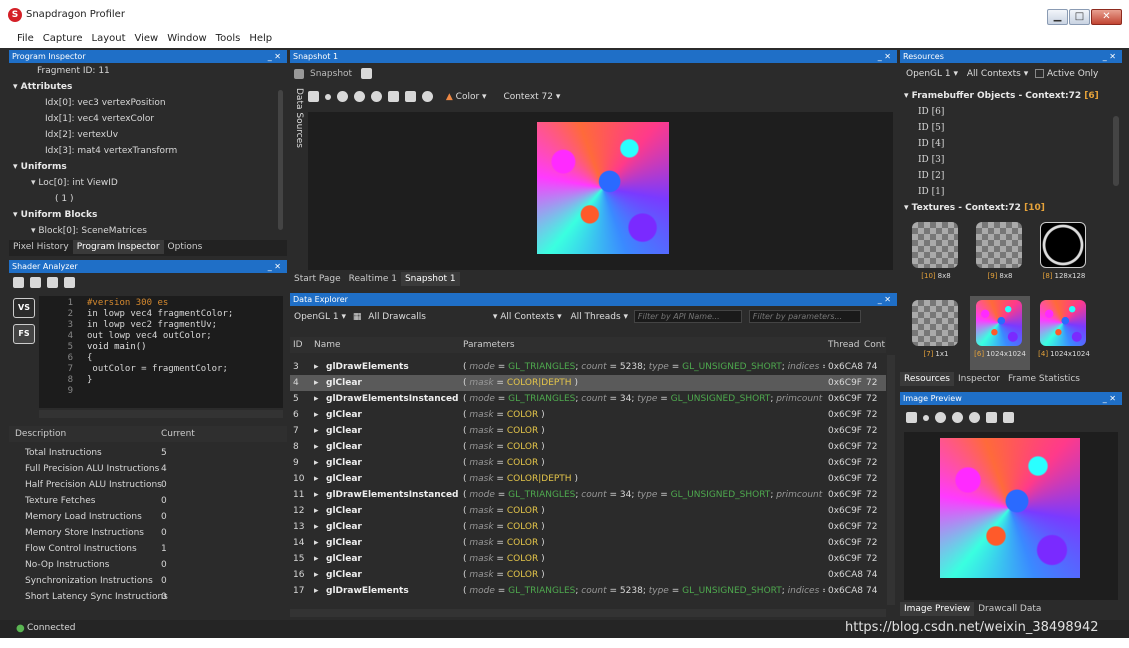 This screenshot has height=648, width=1129. What do you see at coordinates (588, 415) in the screenshot?
I see `table-row: 6 ▸ glClear ( mask = COLOR ) 0x6C9F 72` at bounding box center [588, 415].